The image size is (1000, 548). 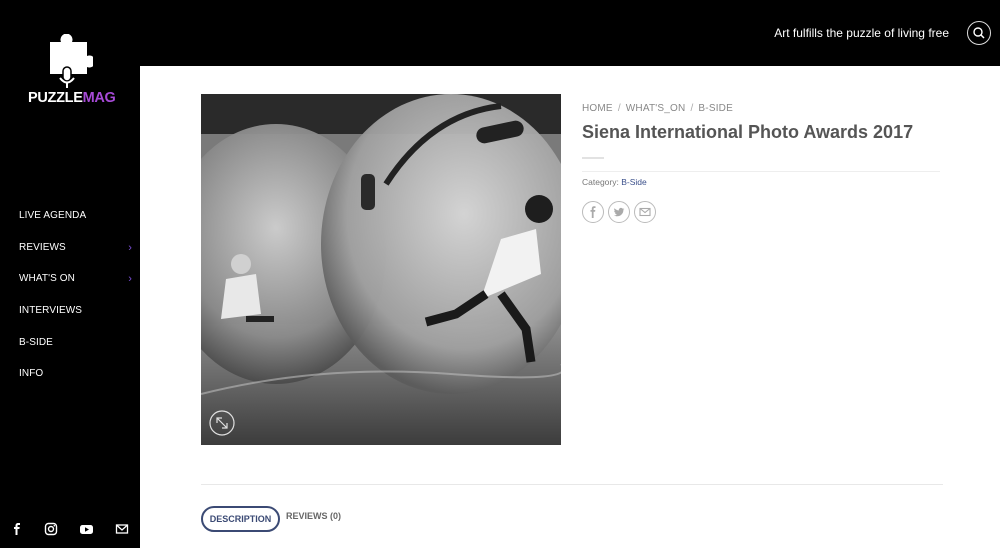 I want to click on tab-description: DESCRIPTION, so click(x=240, y=519).